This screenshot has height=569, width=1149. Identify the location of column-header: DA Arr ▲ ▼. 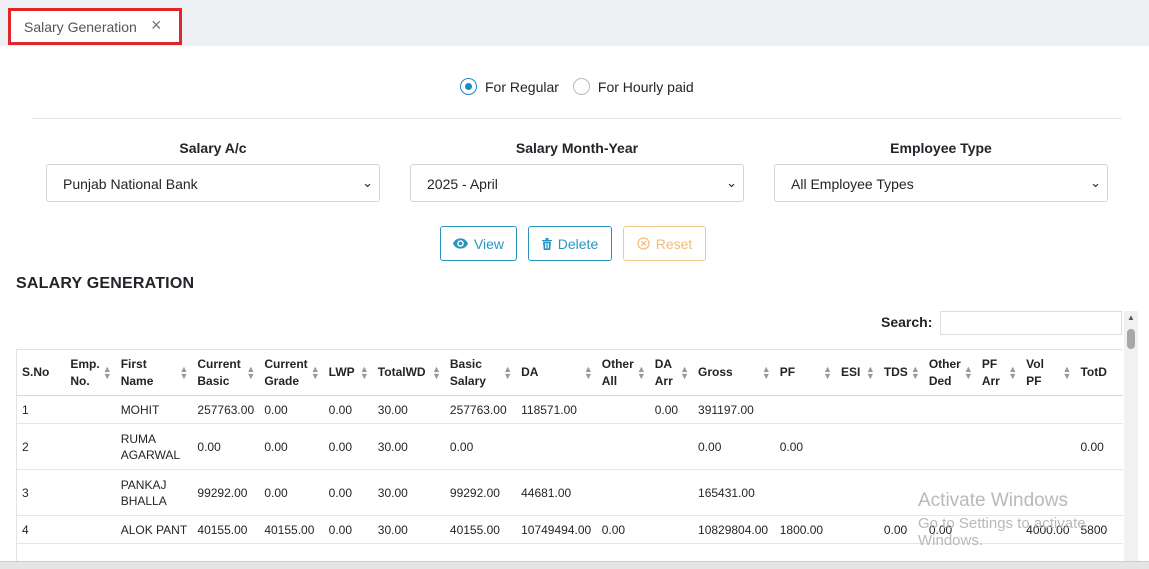
(671, 372).